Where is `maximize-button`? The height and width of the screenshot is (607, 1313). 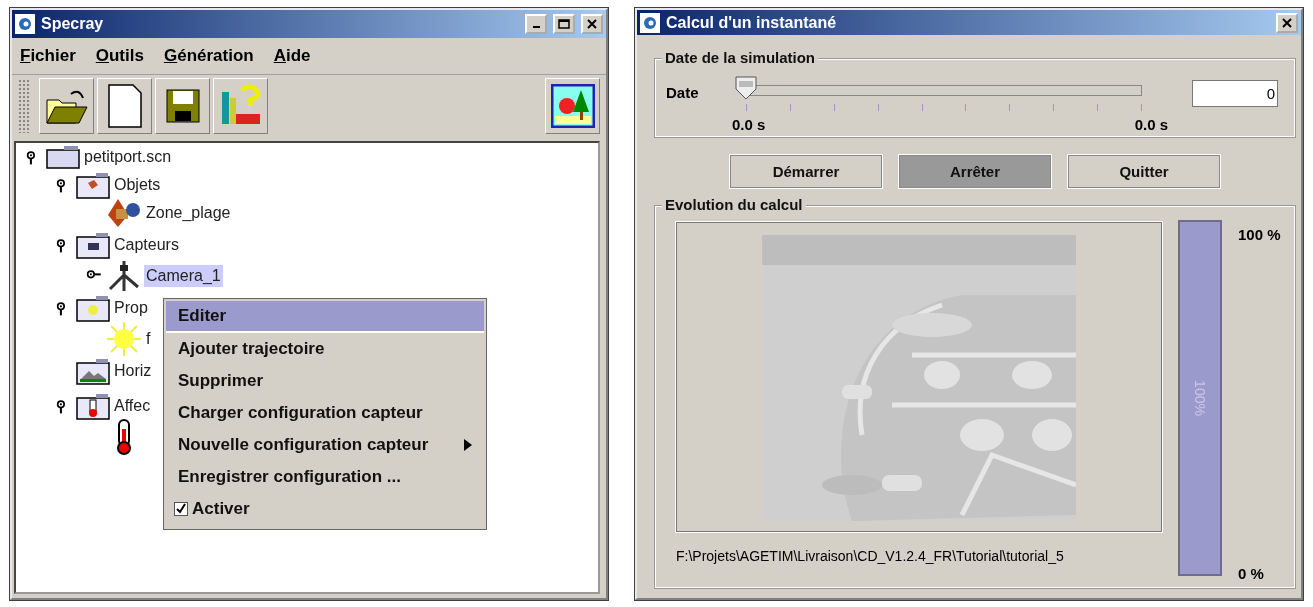 maximize-button is located at coordinates (564, 24).